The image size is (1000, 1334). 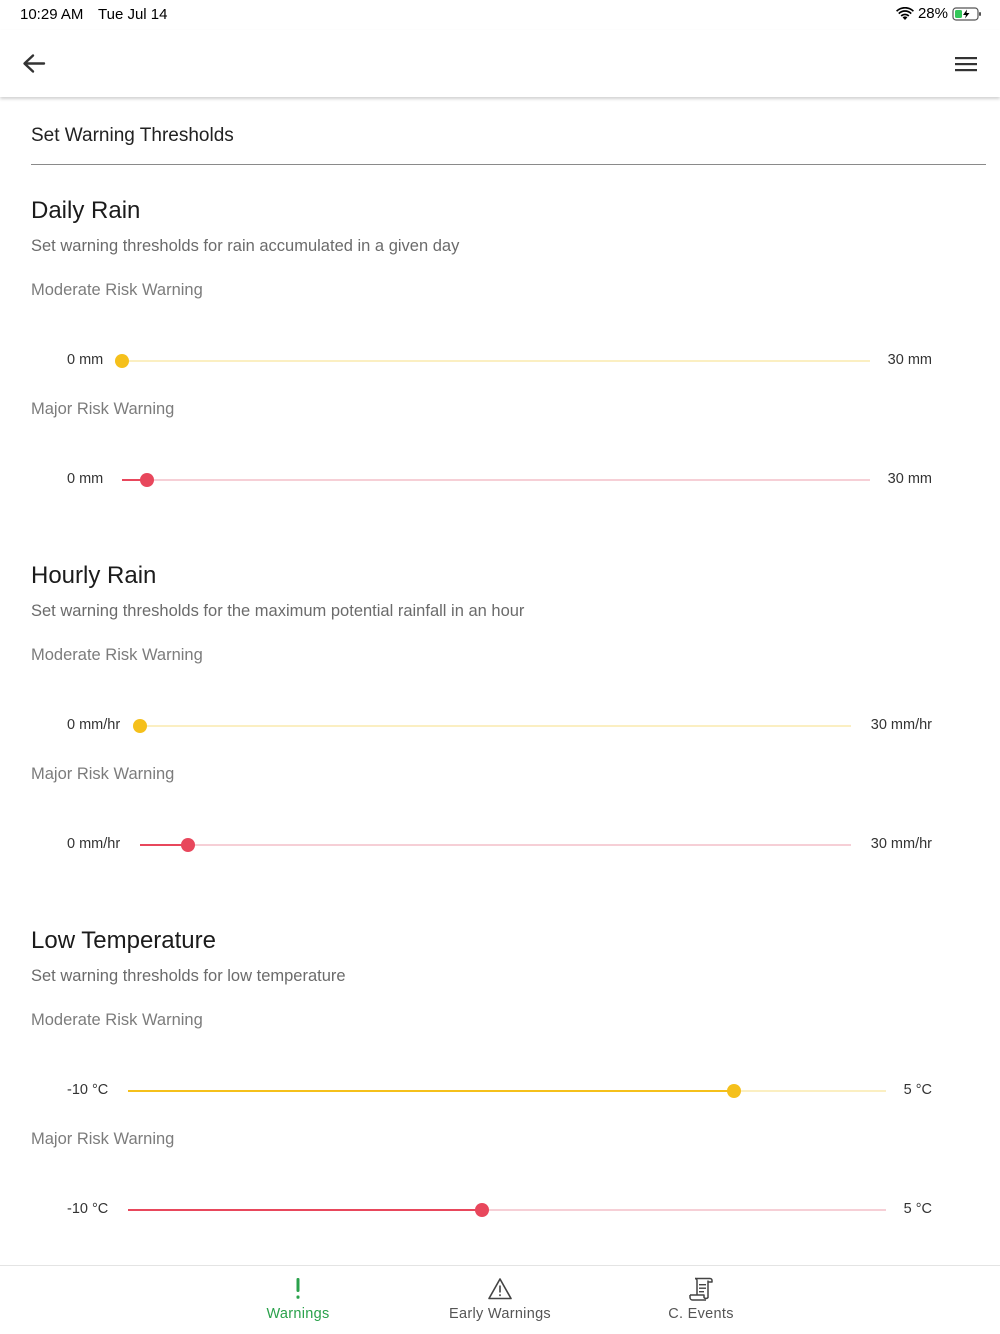 What do you see at coordinates (701, 1289) in the screenshot?
I see `scroll-document-icon` at bounding box center [701, 1289].